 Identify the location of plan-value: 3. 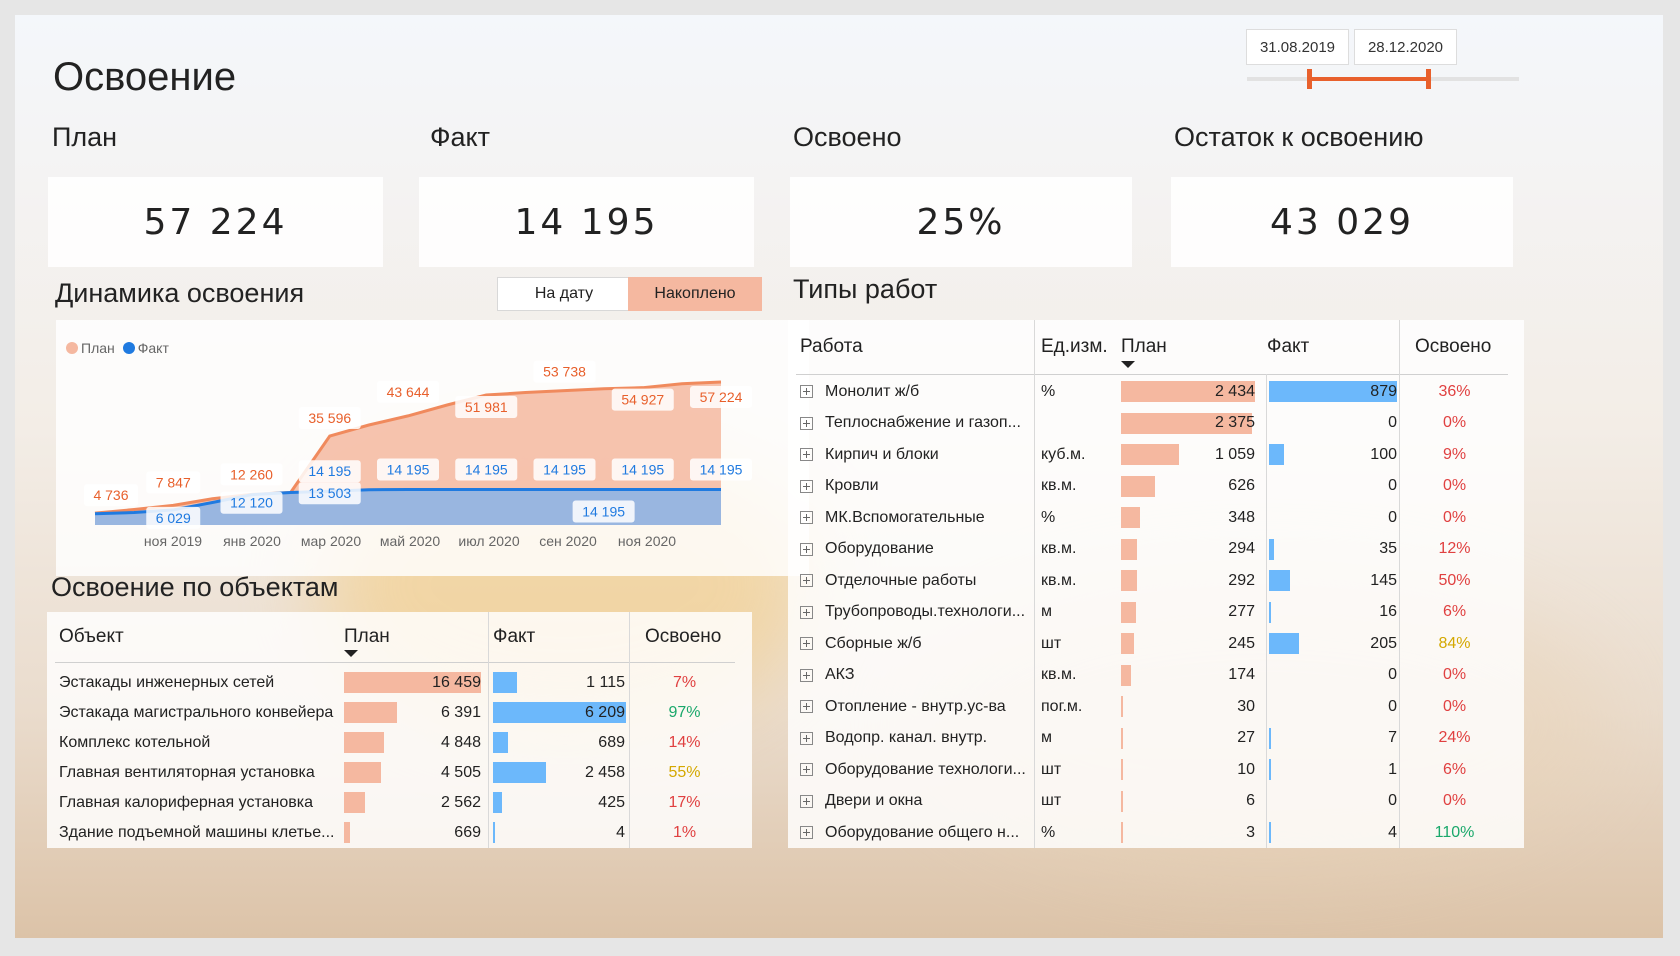
(1250, 832).